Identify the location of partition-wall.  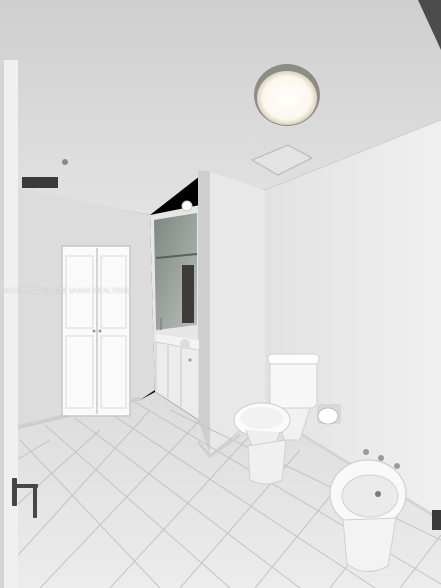
(204, 312).